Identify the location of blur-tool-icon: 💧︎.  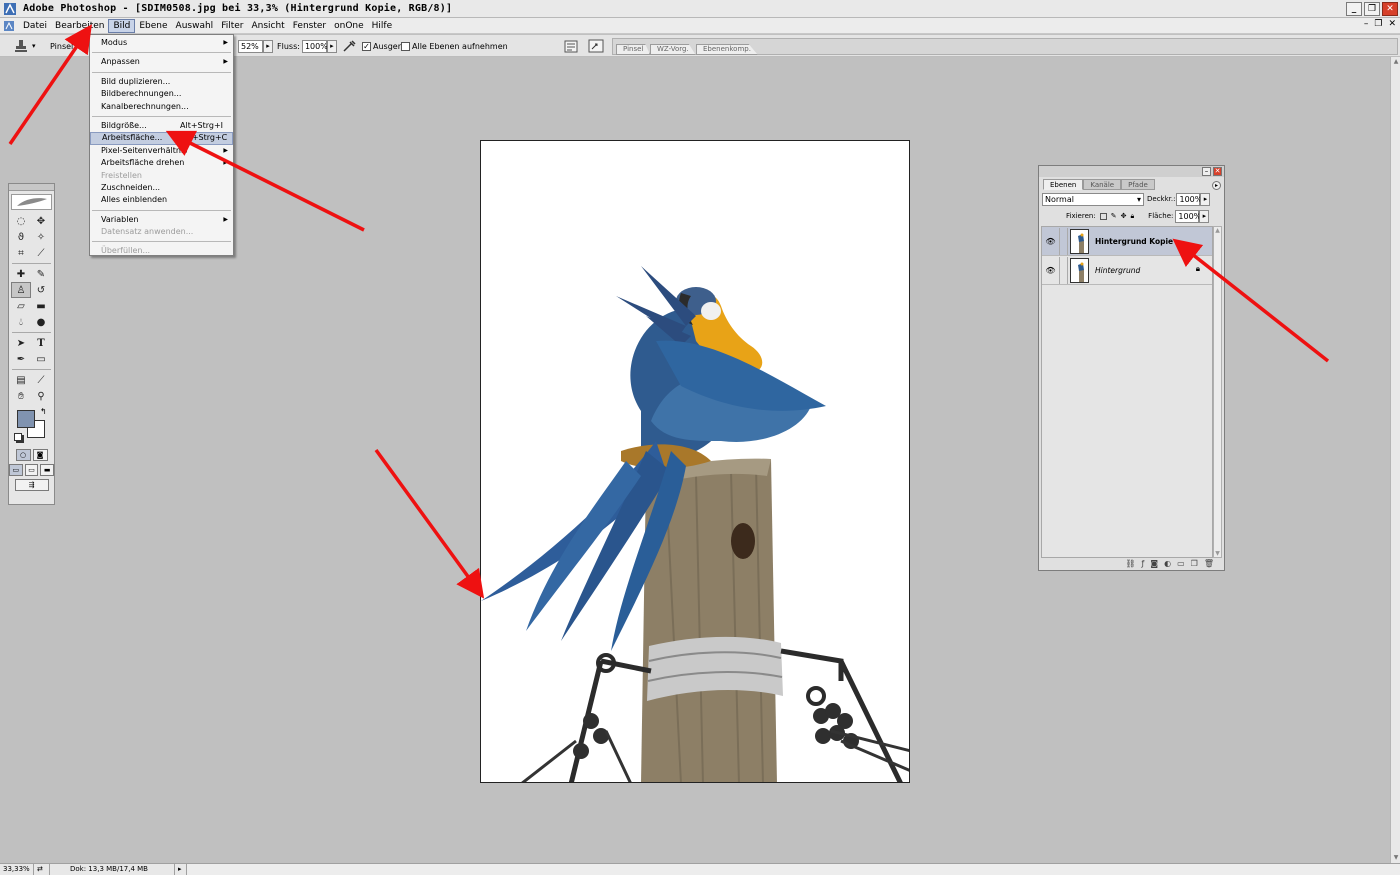
(21, 322).